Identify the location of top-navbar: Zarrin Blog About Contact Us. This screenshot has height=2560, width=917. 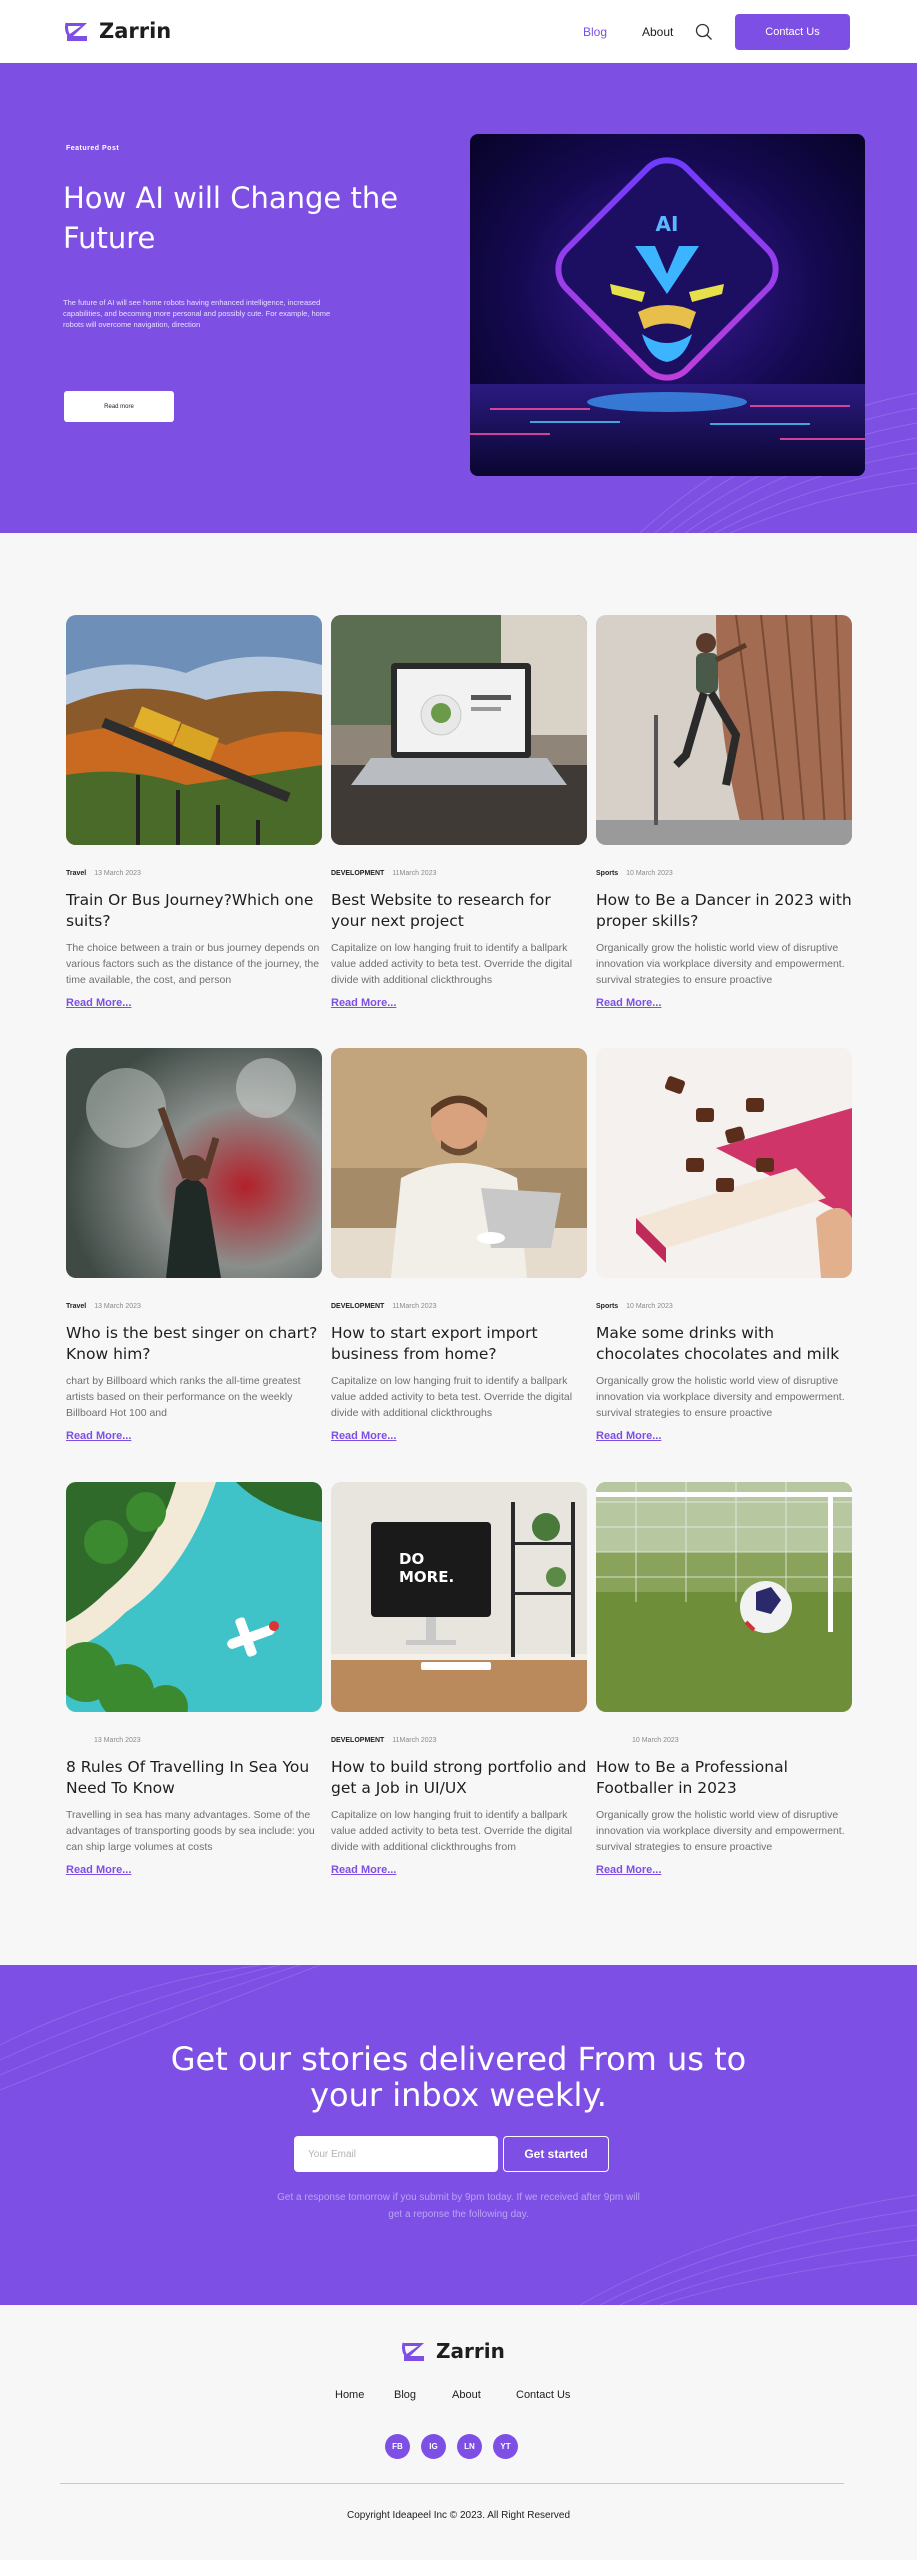
(458, 31).